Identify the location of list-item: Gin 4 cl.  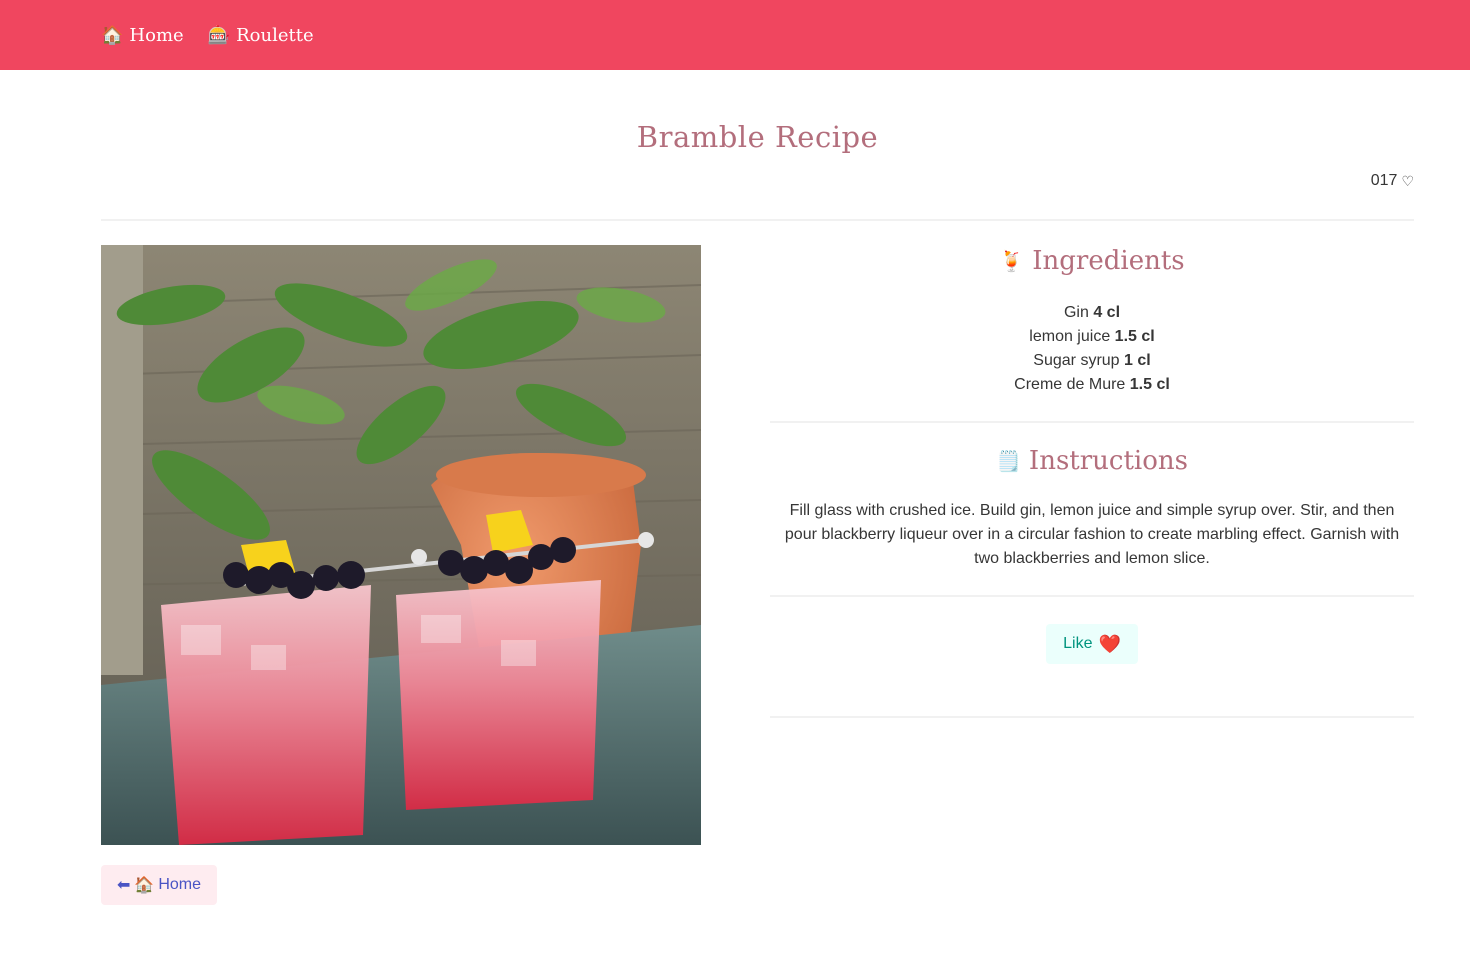
(1092, 312).